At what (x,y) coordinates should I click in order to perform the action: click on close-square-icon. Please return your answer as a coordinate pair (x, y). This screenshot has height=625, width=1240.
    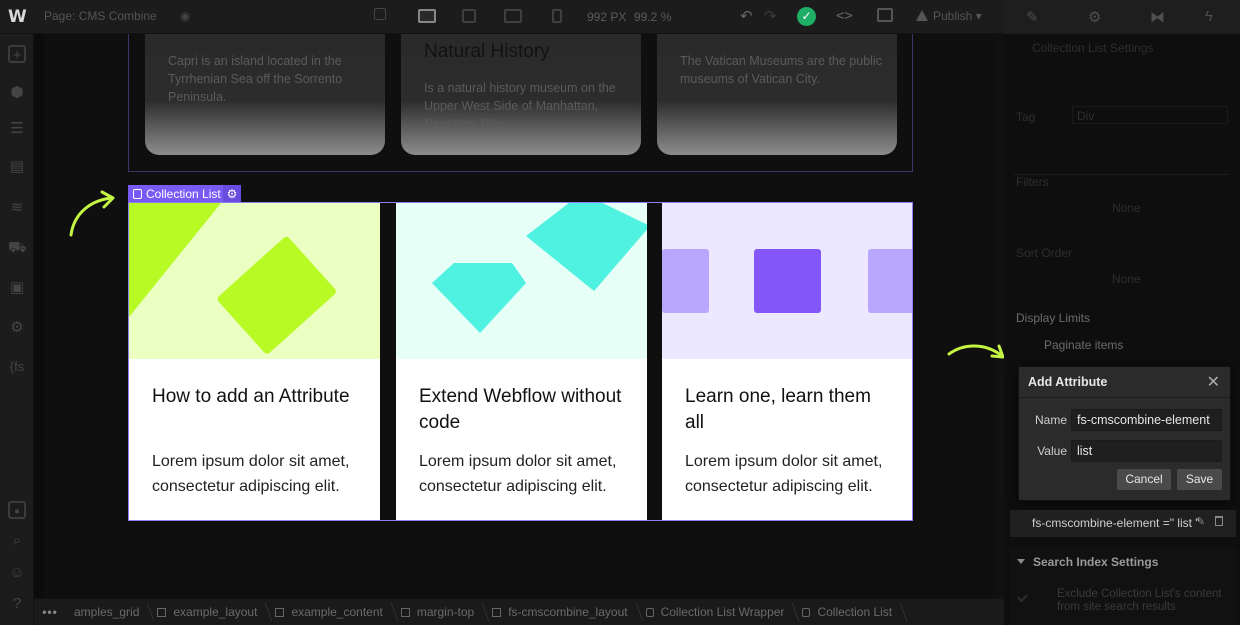
    Looking at the image, I should click on (380, 14).